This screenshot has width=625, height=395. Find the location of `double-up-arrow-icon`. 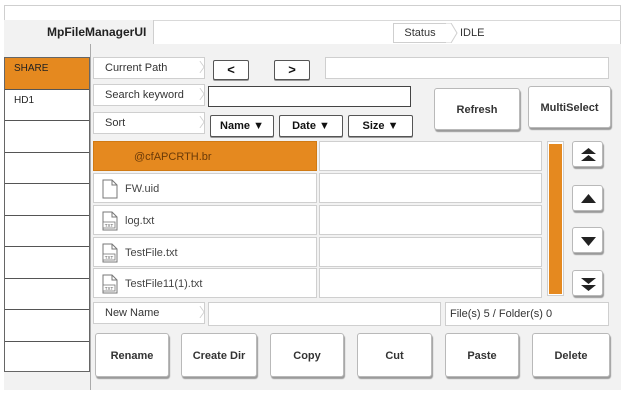

double-up-arrow-icon is located at coordinates (588, 154).